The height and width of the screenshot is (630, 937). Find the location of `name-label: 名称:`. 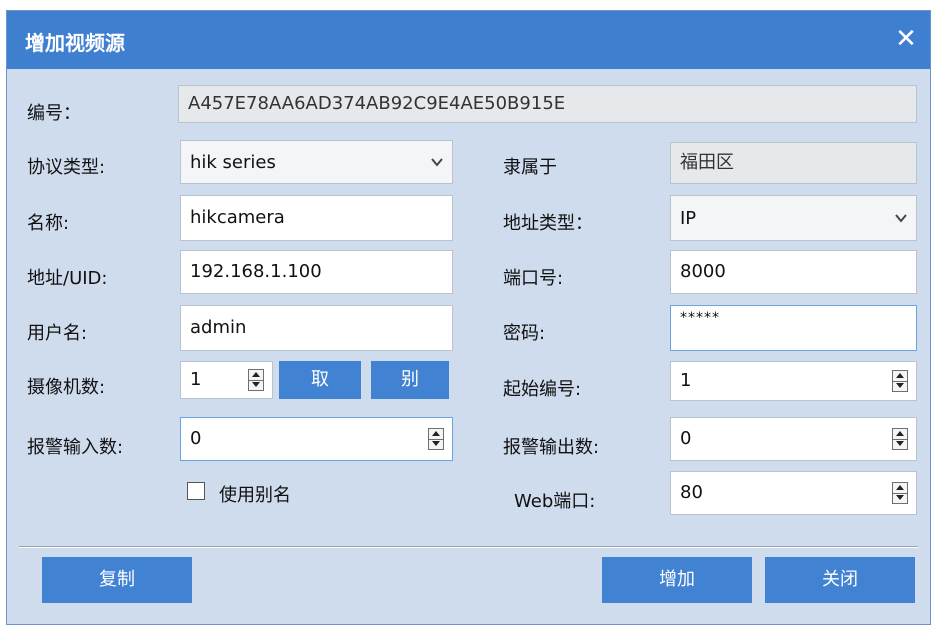

name-label: 名称: is located at coordinates (48, 223).